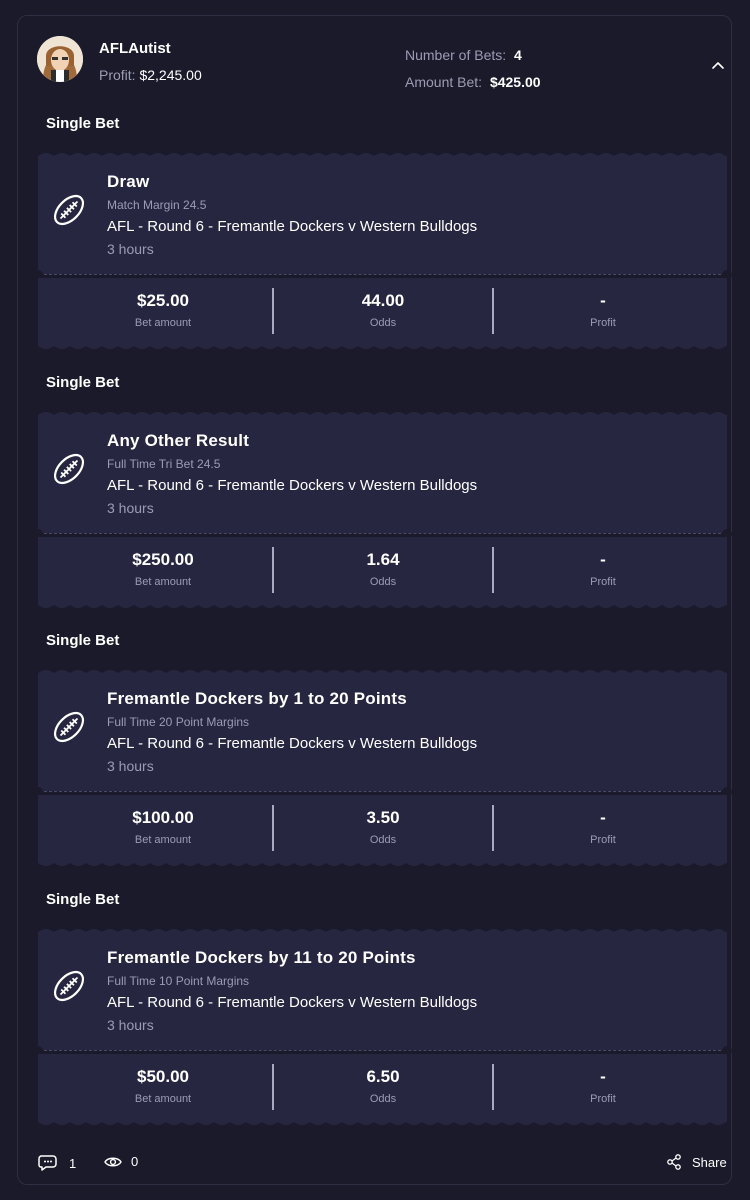  I want to click on profit-value: $2,245.00, so click(170, 75).